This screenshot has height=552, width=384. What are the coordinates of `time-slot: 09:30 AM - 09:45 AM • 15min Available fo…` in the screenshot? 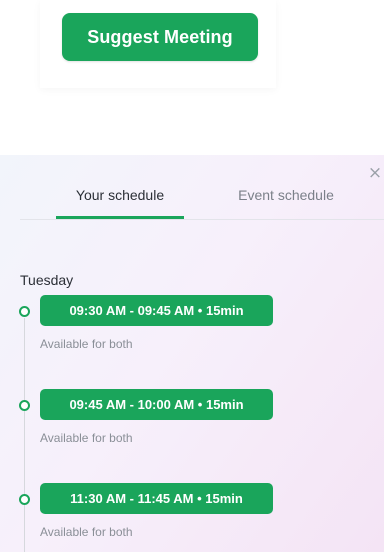 It's located at (192, 325).